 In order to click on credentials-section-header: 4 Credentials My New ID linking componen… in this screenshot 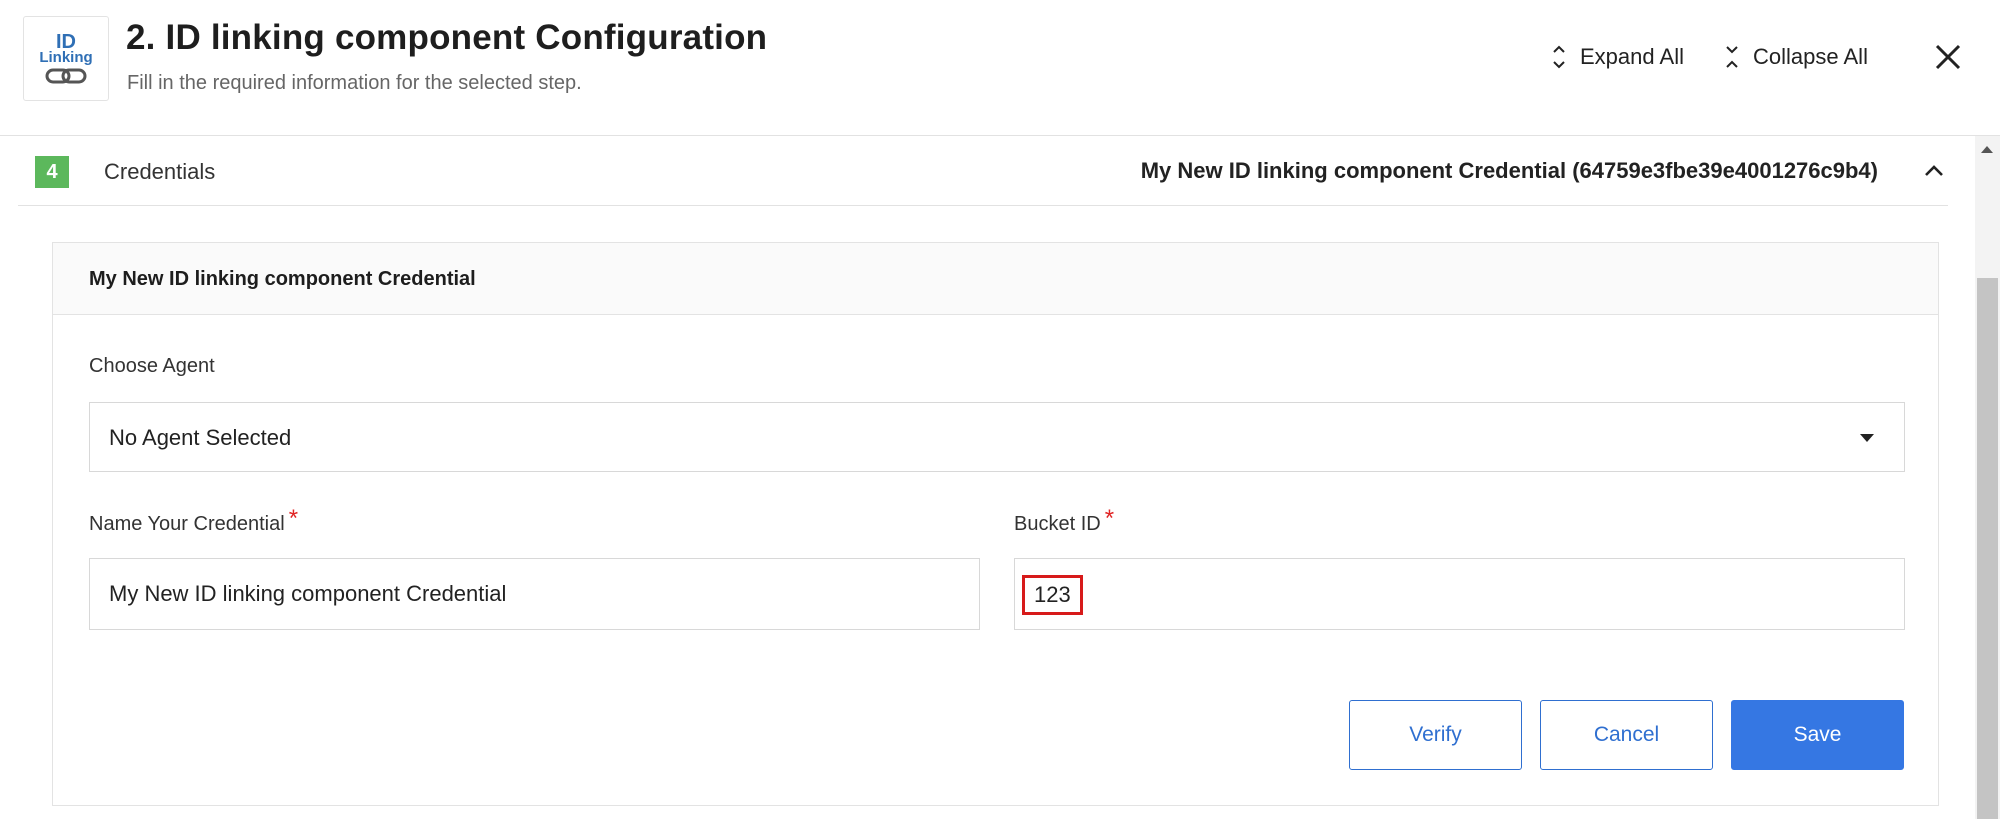, I will do `click(983, 171)`.